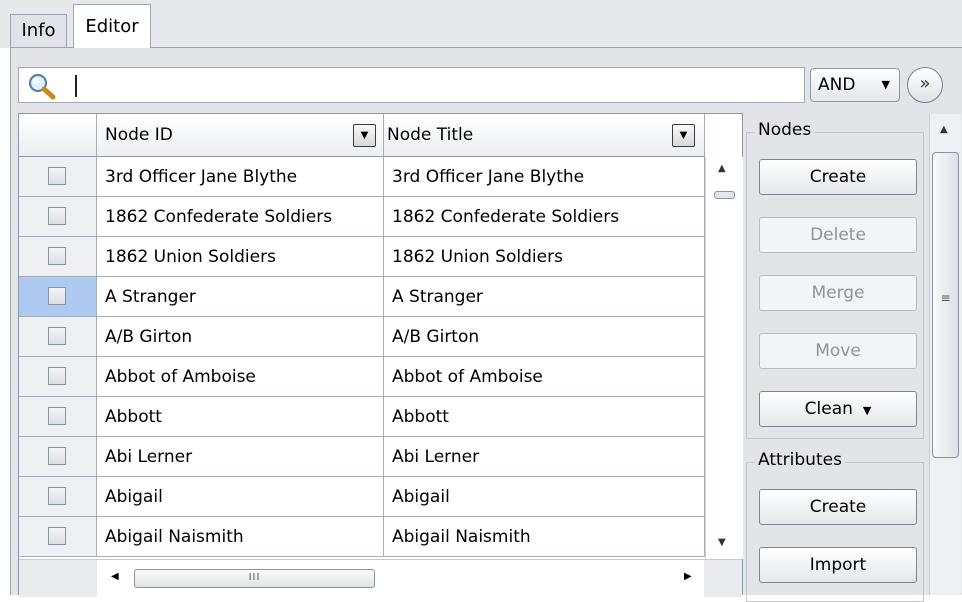 This screenshot has width=962, height=602. I want to click on cell-node-id: 1862 Union Soldiers, so click(240, 257).